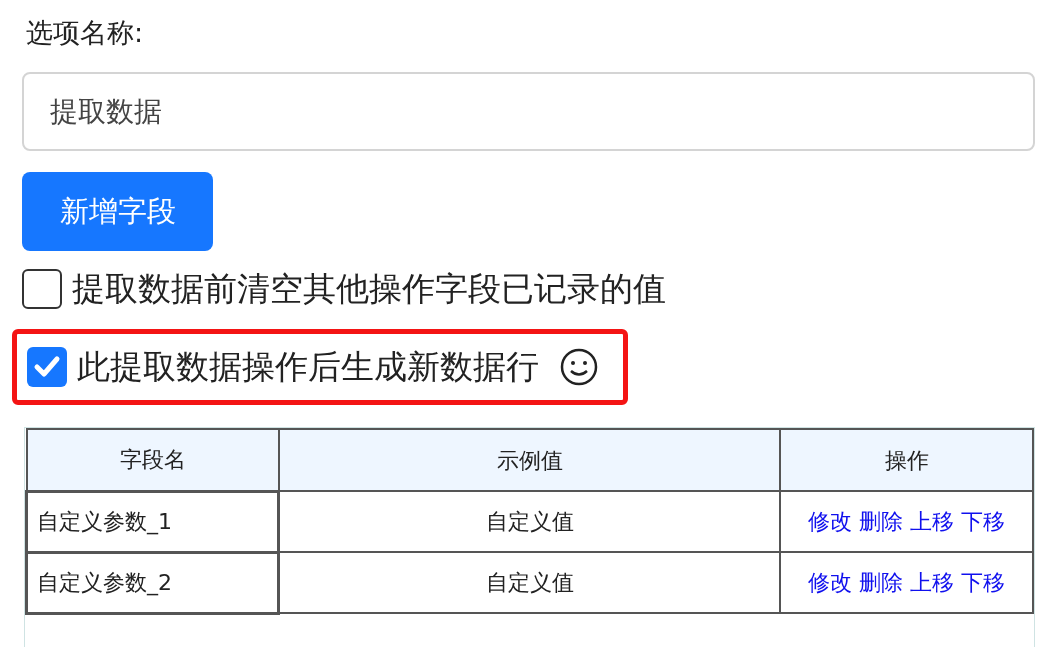 The image size is (1053, 647). Describe the element at coordinates (152, 460) in the screenshot. I see `column-header: 字段名` at that location.